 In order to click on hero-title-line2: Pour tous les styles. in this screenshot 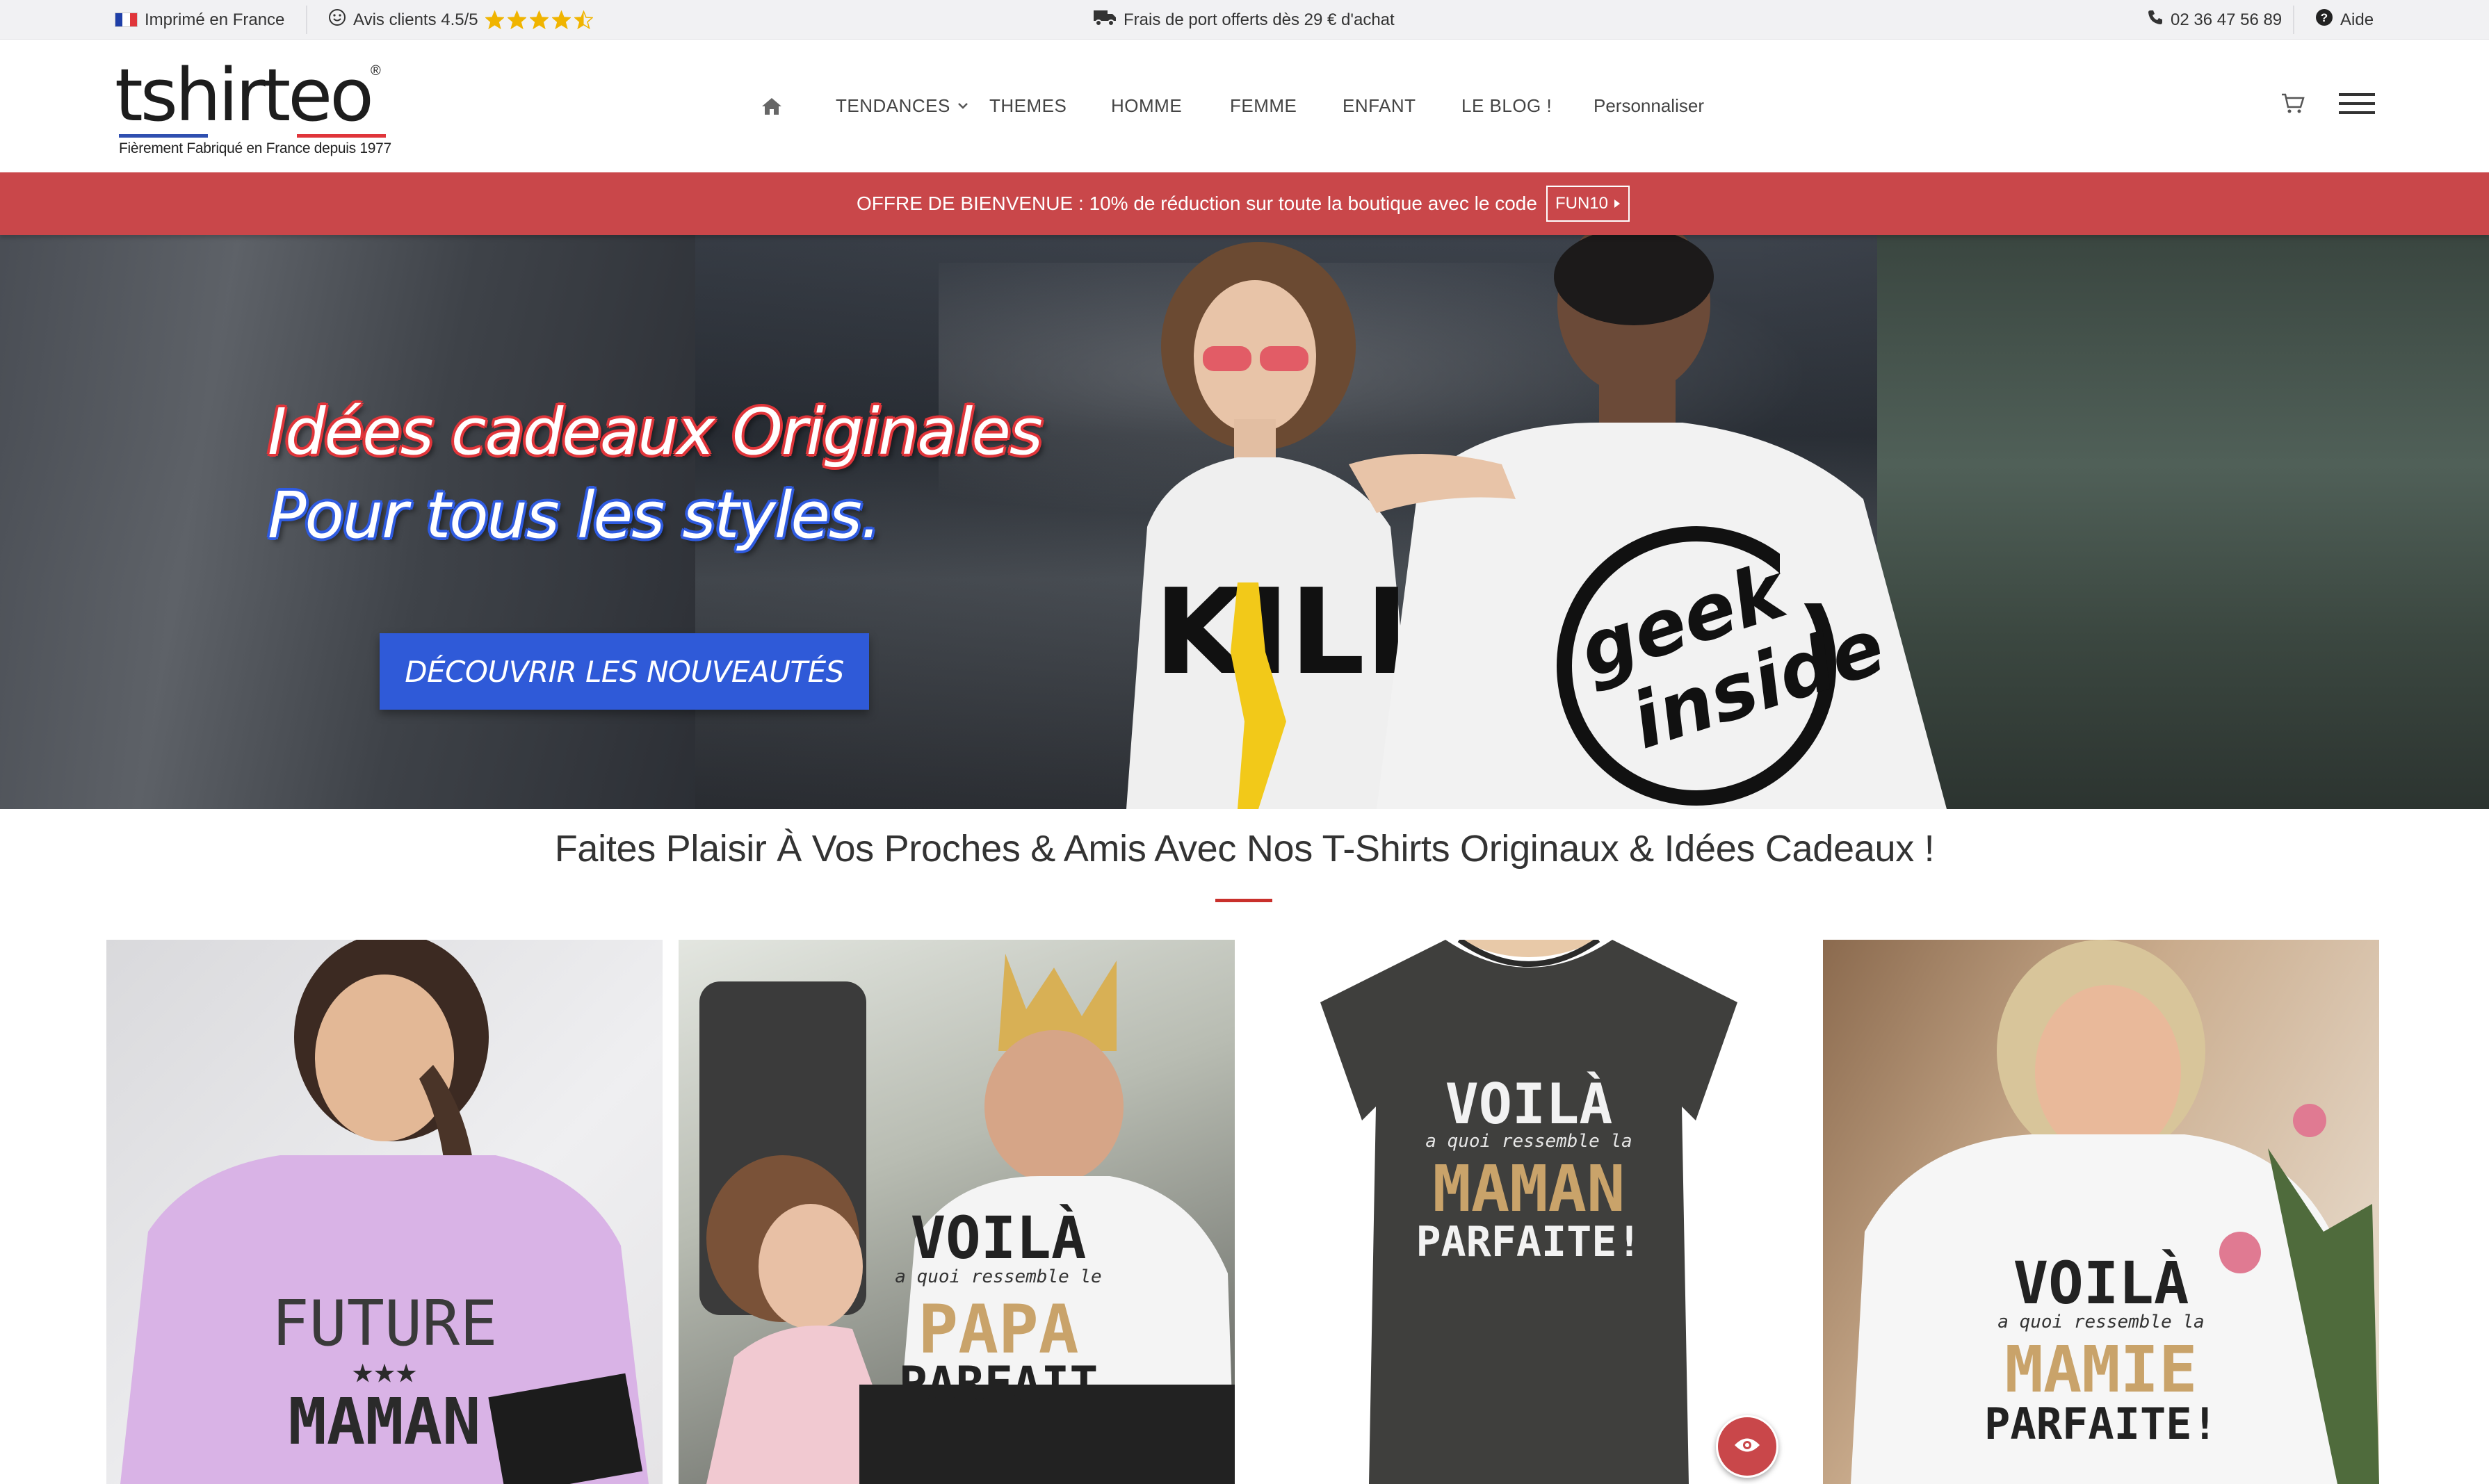, I will do `click(575, 515)`.